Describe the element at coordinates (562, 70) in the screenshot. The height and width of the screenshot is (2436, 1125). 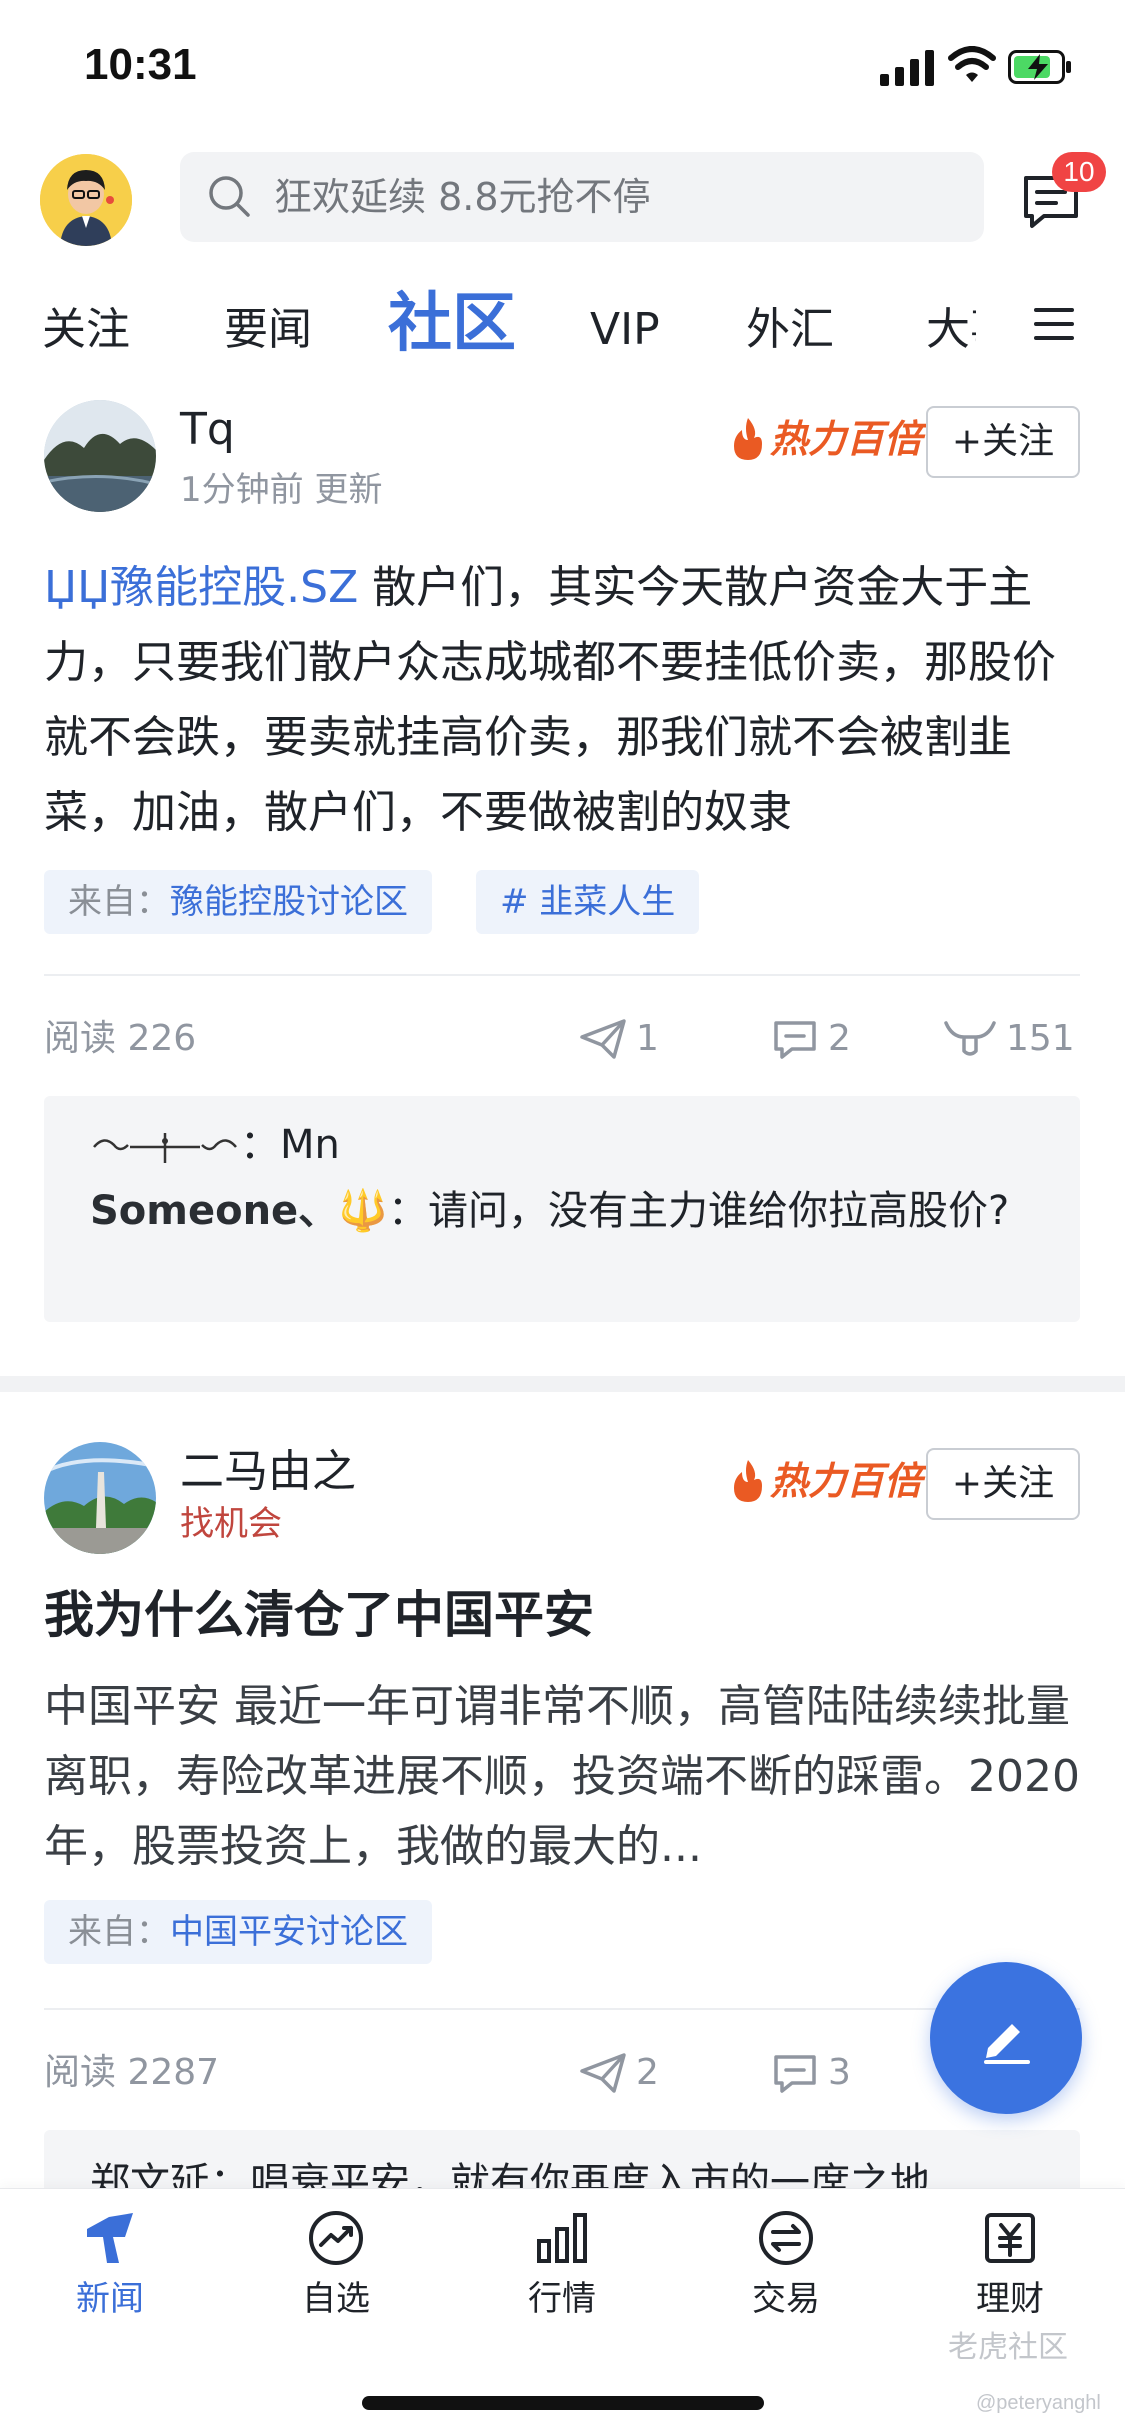
I see `status-bar: 10:31` at that location.